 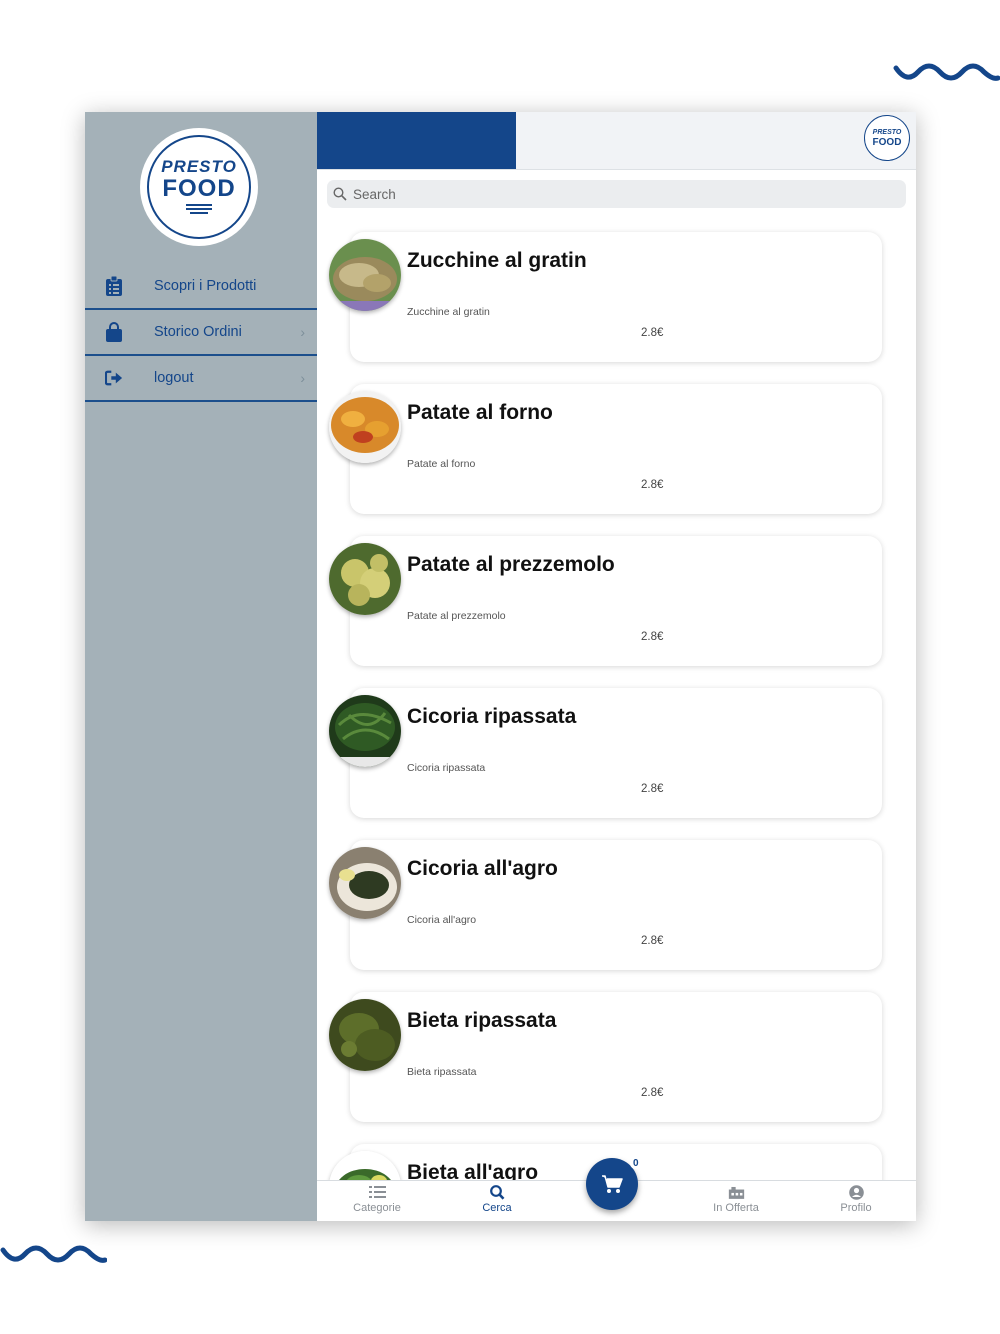 I want to click on sidebar-item-scopri-prodotti: Scopri i Prodotti, so click(x=201, y=287).